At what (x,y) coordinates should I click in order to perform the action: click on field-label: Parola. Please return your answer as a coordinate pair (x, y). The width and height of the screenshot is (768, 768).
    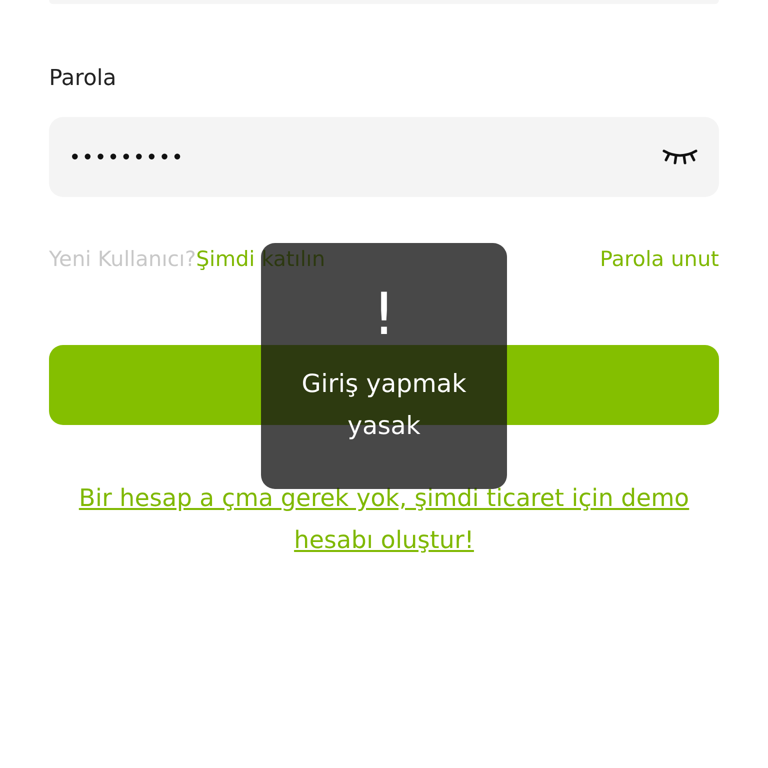
    Looking at the image, I should click on (83, 79).